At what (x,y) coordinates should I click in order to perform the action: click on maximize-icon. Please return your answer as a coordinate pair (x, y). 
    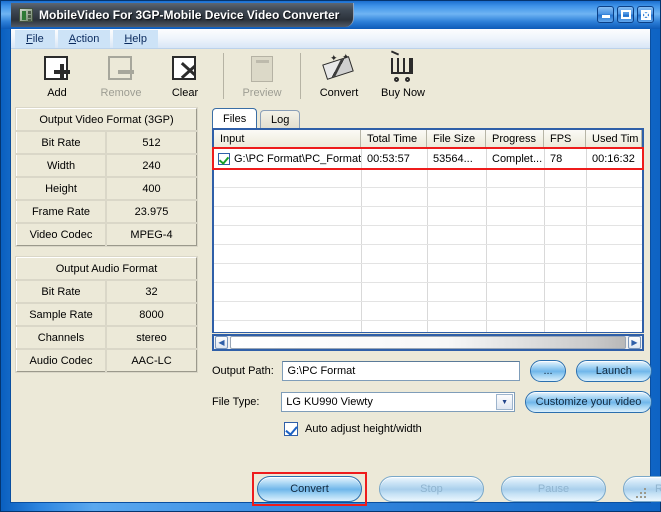
    Looking at the image, I should click on (625, 14).